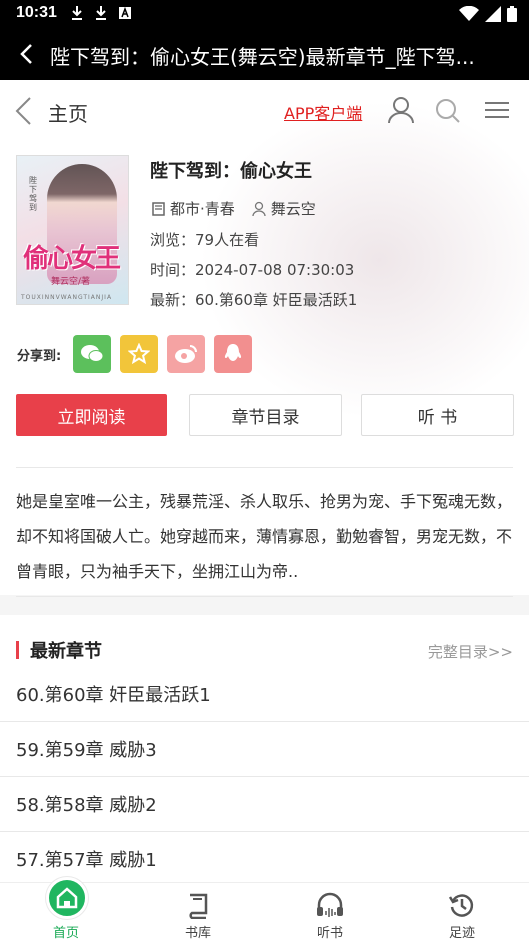  I want to click on weibo-icon, so click(186, 354).